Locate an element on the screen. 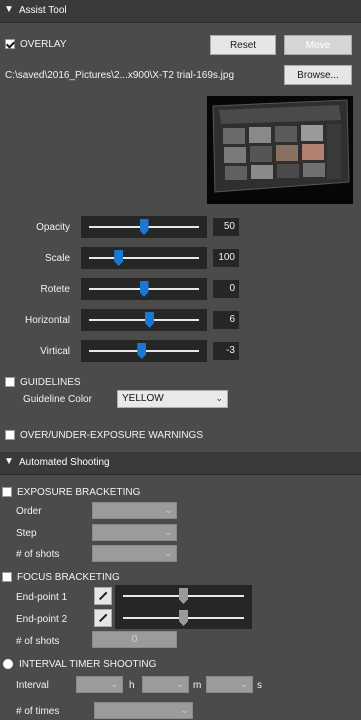 This screenshot has width=361, height=720. interval-seconds-select: ⌄ is located at coordinates (229, 684).